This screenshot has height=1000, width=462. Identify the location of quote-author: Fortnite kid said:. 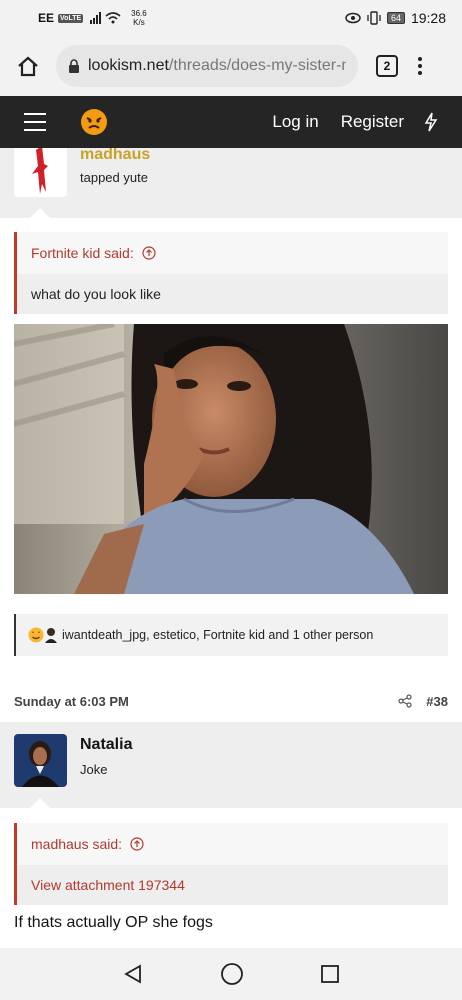
(82, 253).